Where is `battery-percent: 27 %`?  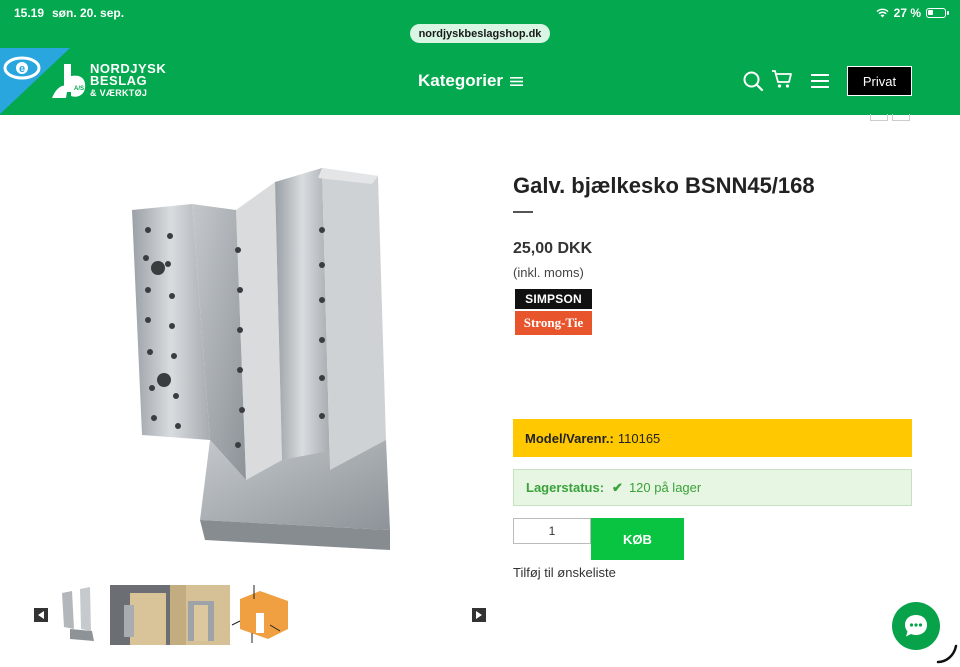
battery-percent: 27 % is located at coordinates (907, 13).